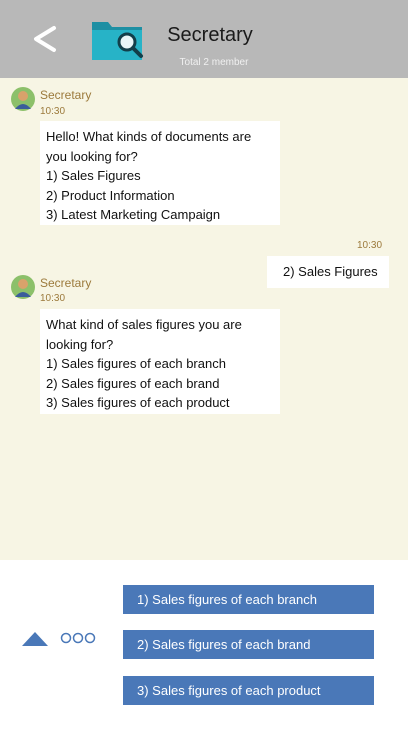 The image size is (408, 738). Describe the element at coordinates (45, 39) in the screenshot. I see `chevron-left-icon` at that location.